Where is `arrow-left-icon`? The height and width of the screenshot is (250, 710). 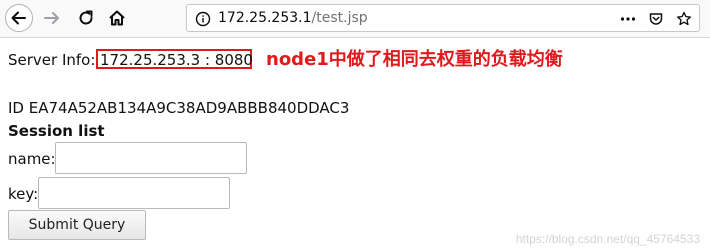 arrow-left-icon is located at coordinates (18, 18).